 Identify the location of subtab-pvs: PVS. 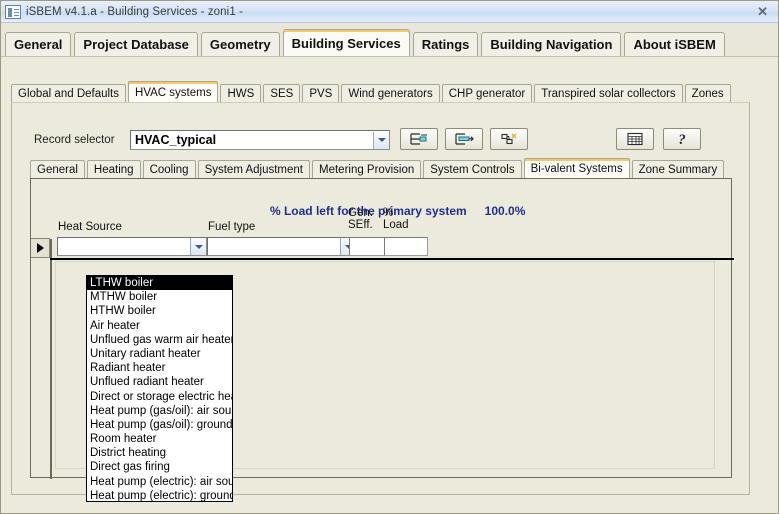
(321, 93).